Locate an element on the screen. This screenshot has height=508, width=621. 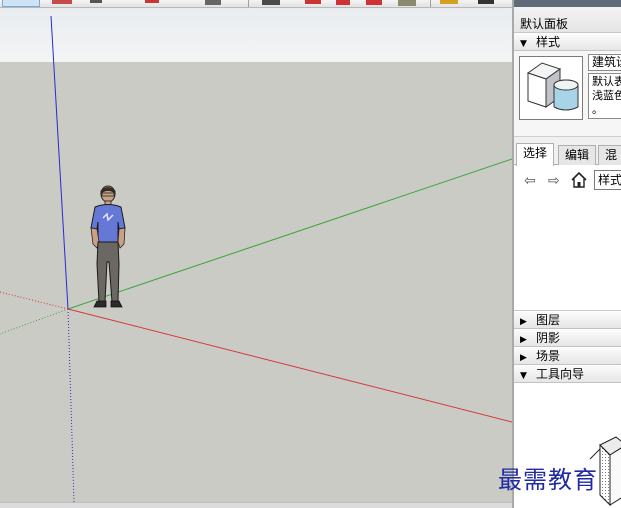
style-collection-select: 样式 is located at coordinates (607, 180).